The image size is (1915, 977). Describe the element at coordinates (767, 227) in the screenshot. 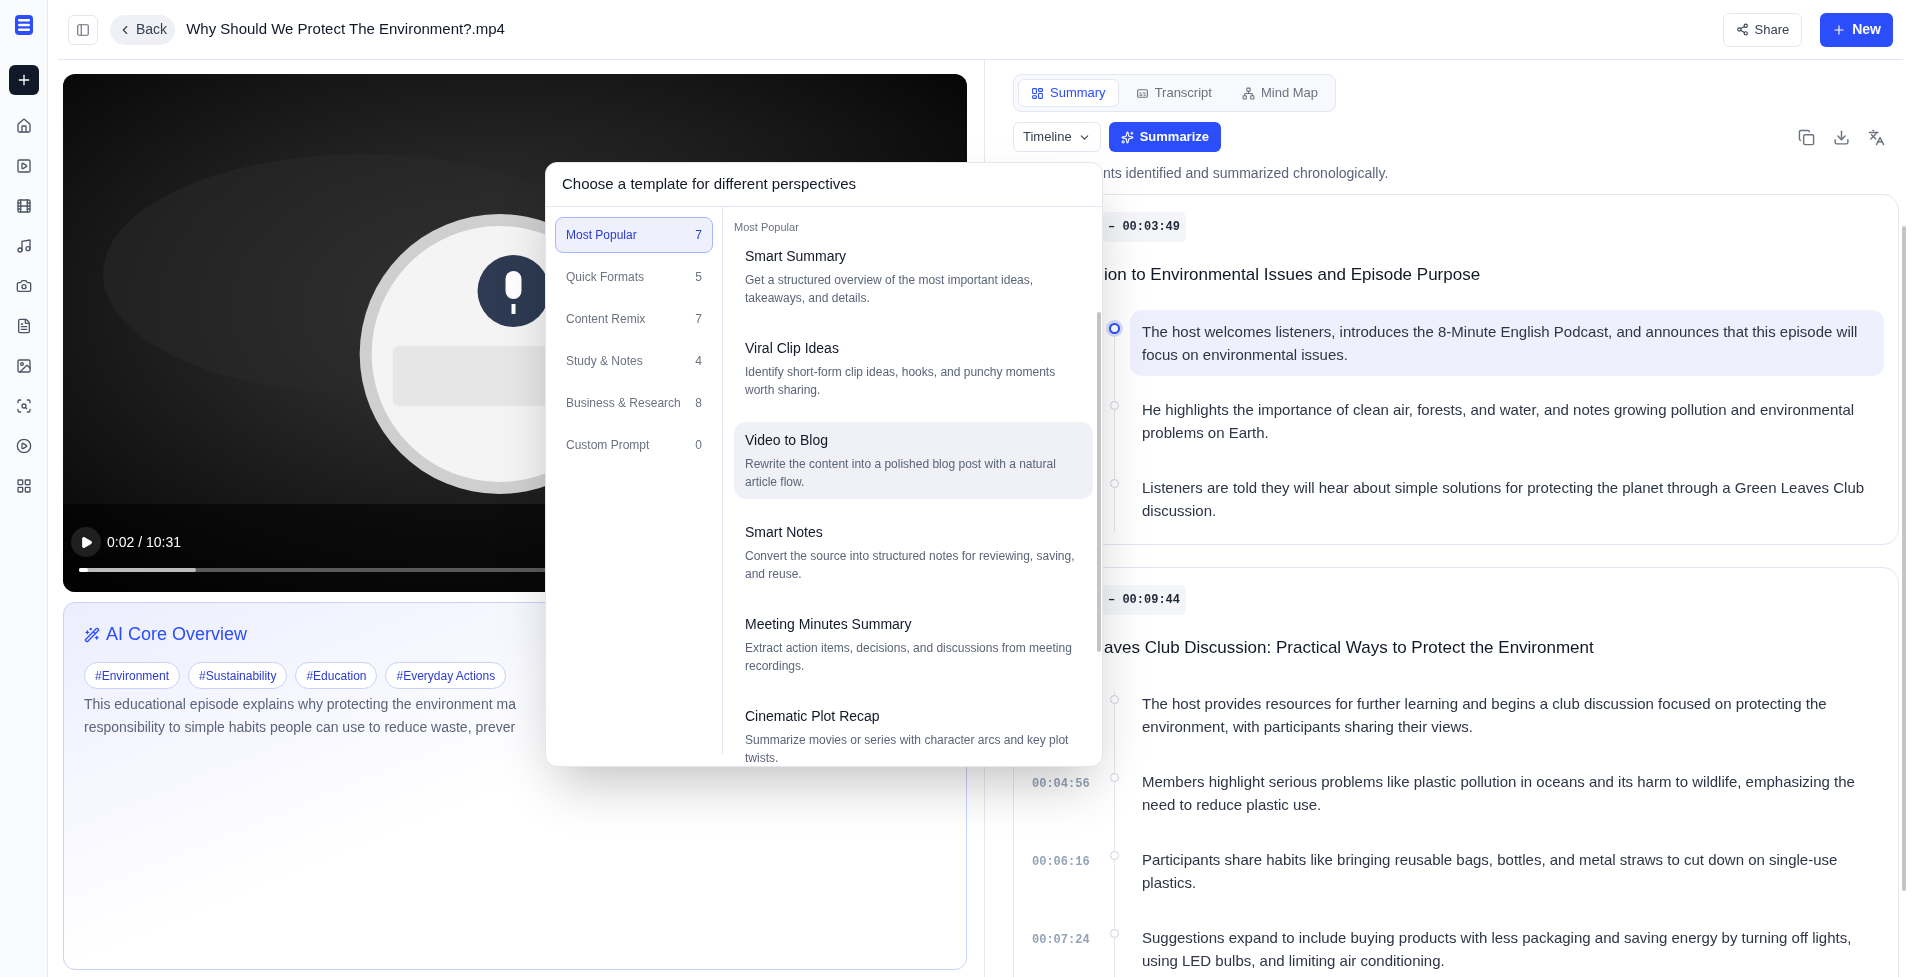

I see `section-label: Most Popular` at that location.